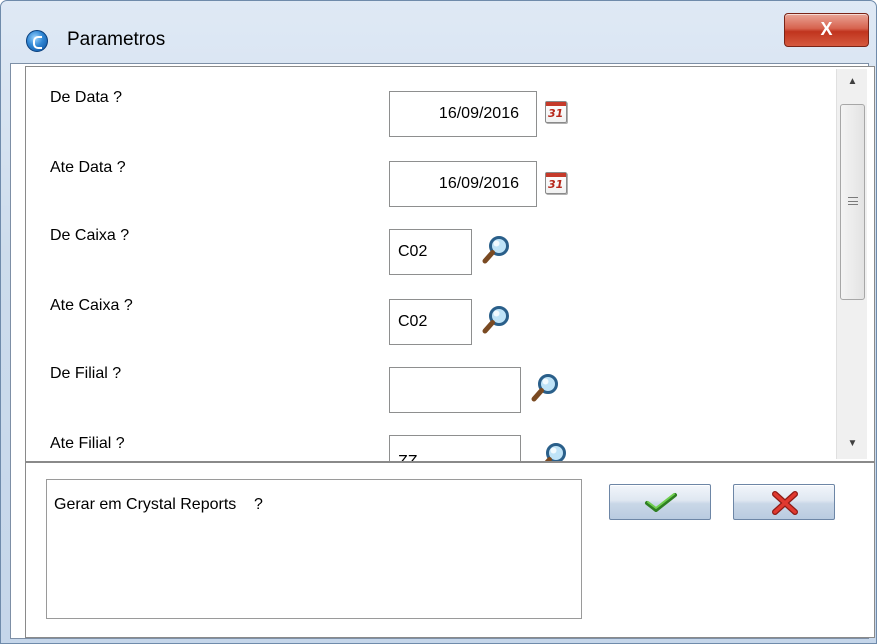 This screenshot has height=644, width=877. I want to click on window-title: Parametros, so click(116, 39).